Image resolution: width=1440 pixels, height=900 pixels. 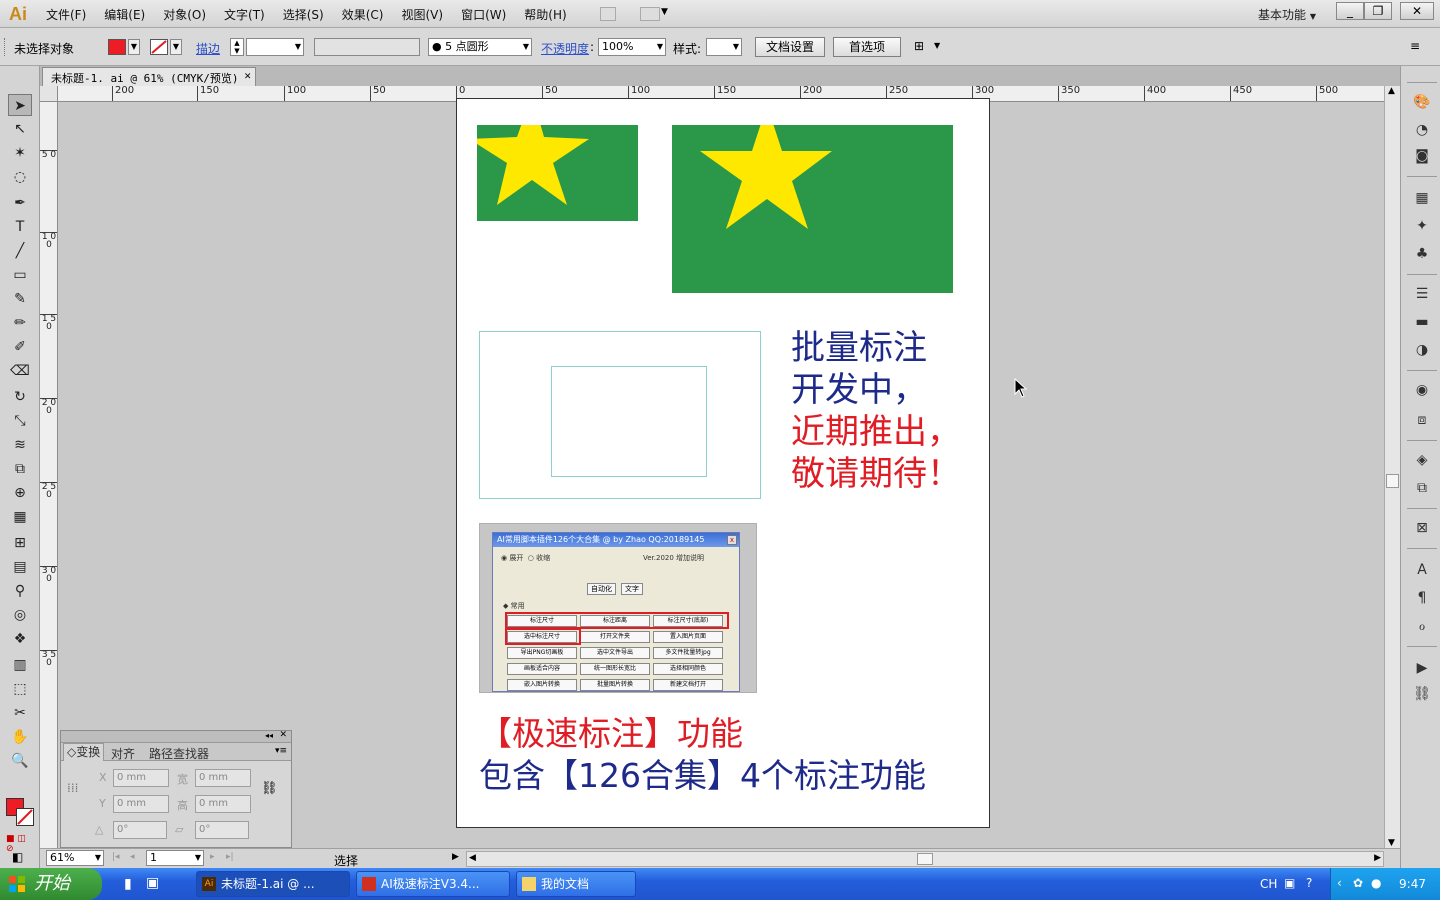 What do you see at coordinates (1309, 883) in the screenshot?
I see `help-icon: ?` at bounding box center [1309, 883].